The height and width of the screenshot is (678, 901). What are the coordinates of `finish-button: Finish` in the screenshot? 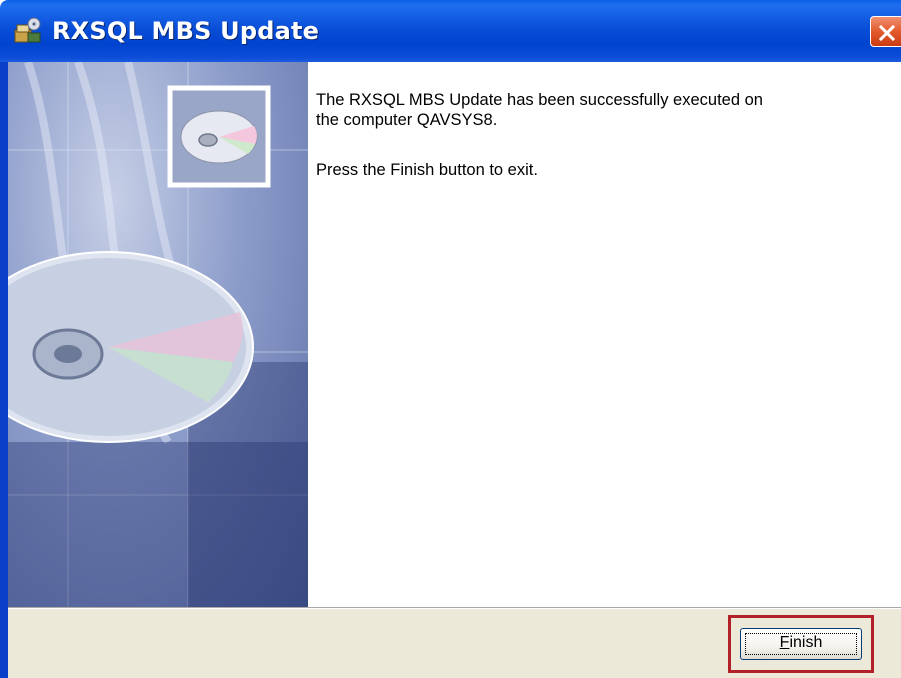 It's located at (801, 644).